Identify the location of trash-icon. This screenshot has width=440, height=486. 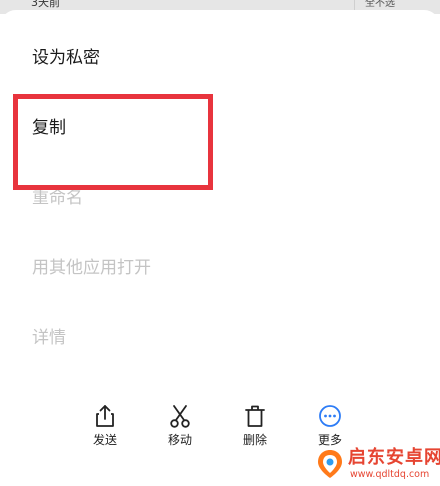
(255, 416).